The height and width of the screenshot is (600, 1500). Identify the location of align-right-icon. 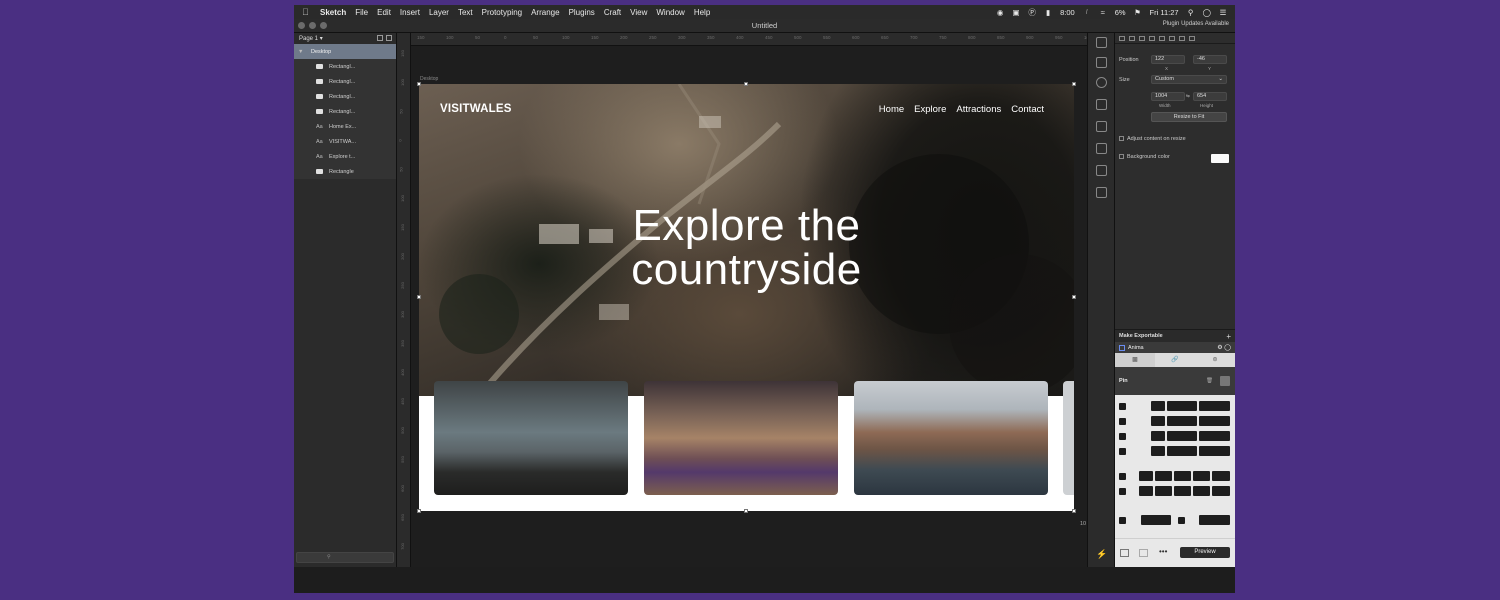
(1142, 38).